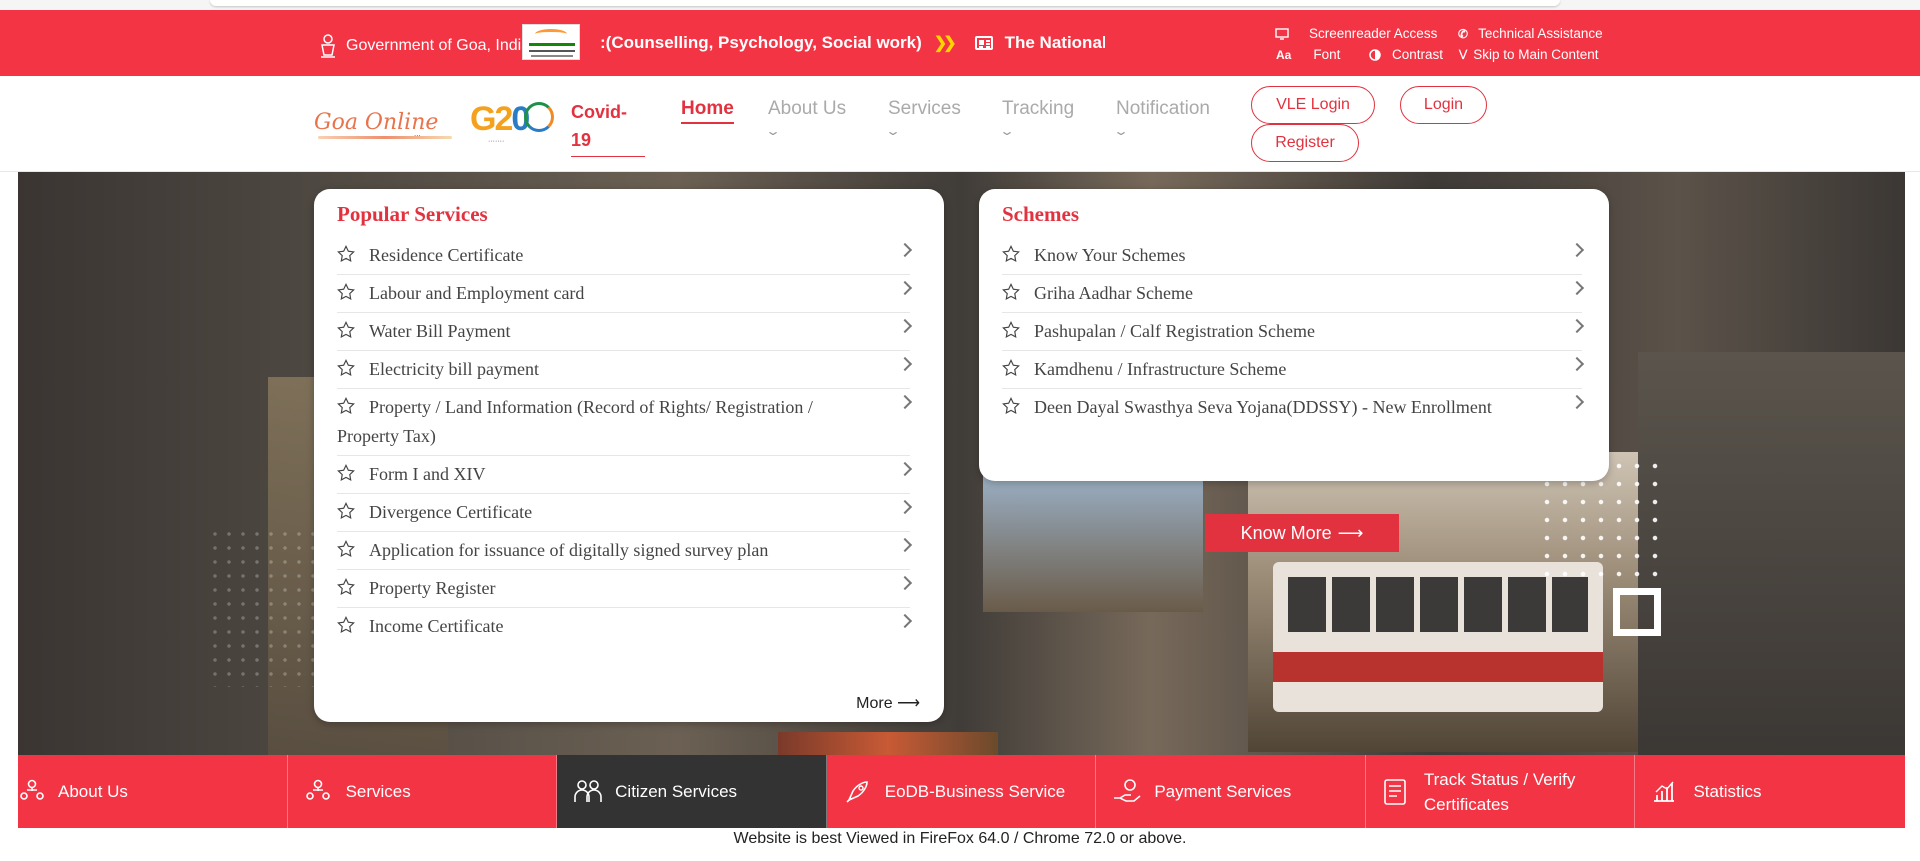  What do you see at coordinates (438, 45) in the screenshot?
I see `government-text: Government of Goa, India` at bounding box center [438, 45].